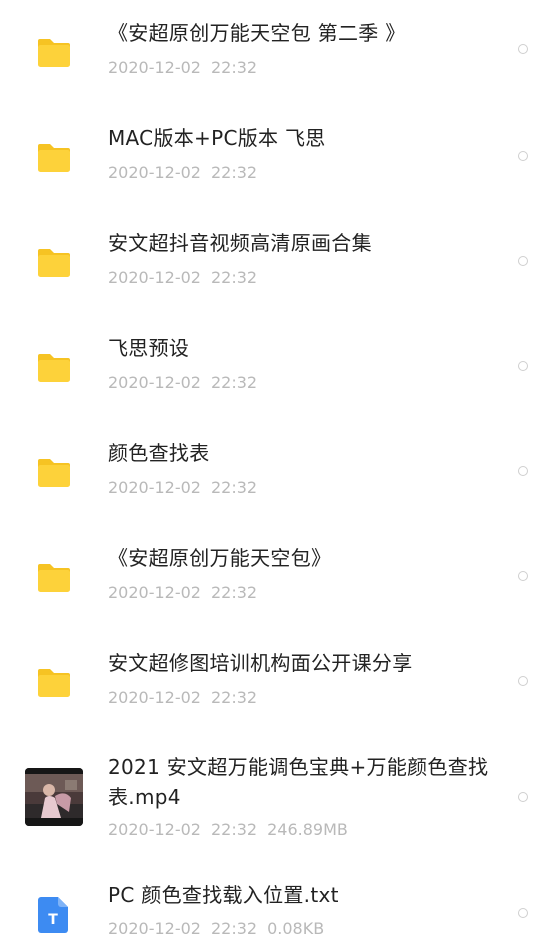 This screenshot has height=942, width=556. I want to click on list-item: 《安超原创万能天空包》 2020-12-02 22:32, so click(278, 577).